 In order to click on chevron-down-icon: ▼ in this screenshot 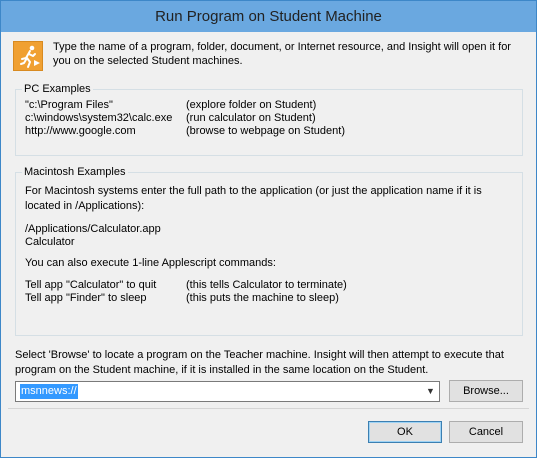, I will do `click(430, 391)`.